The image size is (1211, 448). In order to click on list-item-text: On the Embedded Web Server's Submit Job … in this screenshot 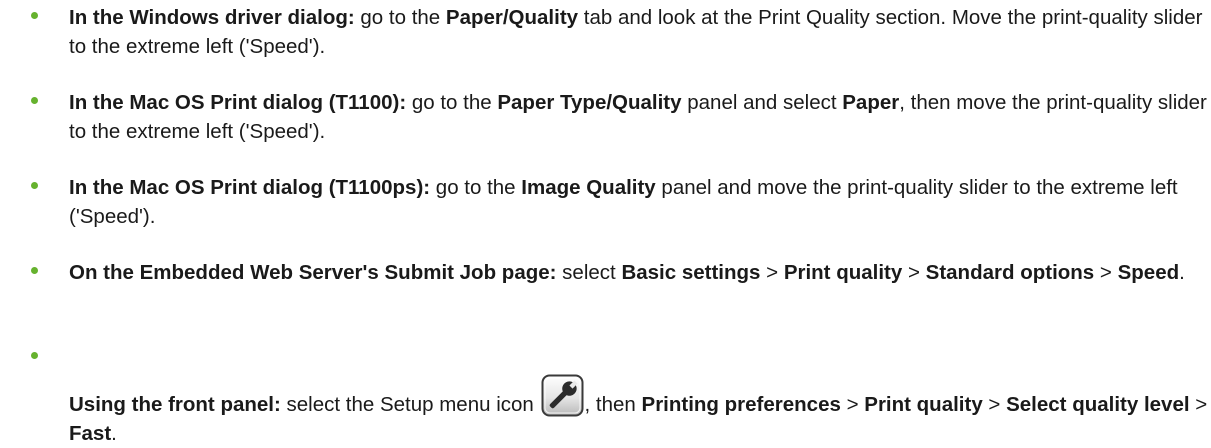, I will do `click(627, 272)`.